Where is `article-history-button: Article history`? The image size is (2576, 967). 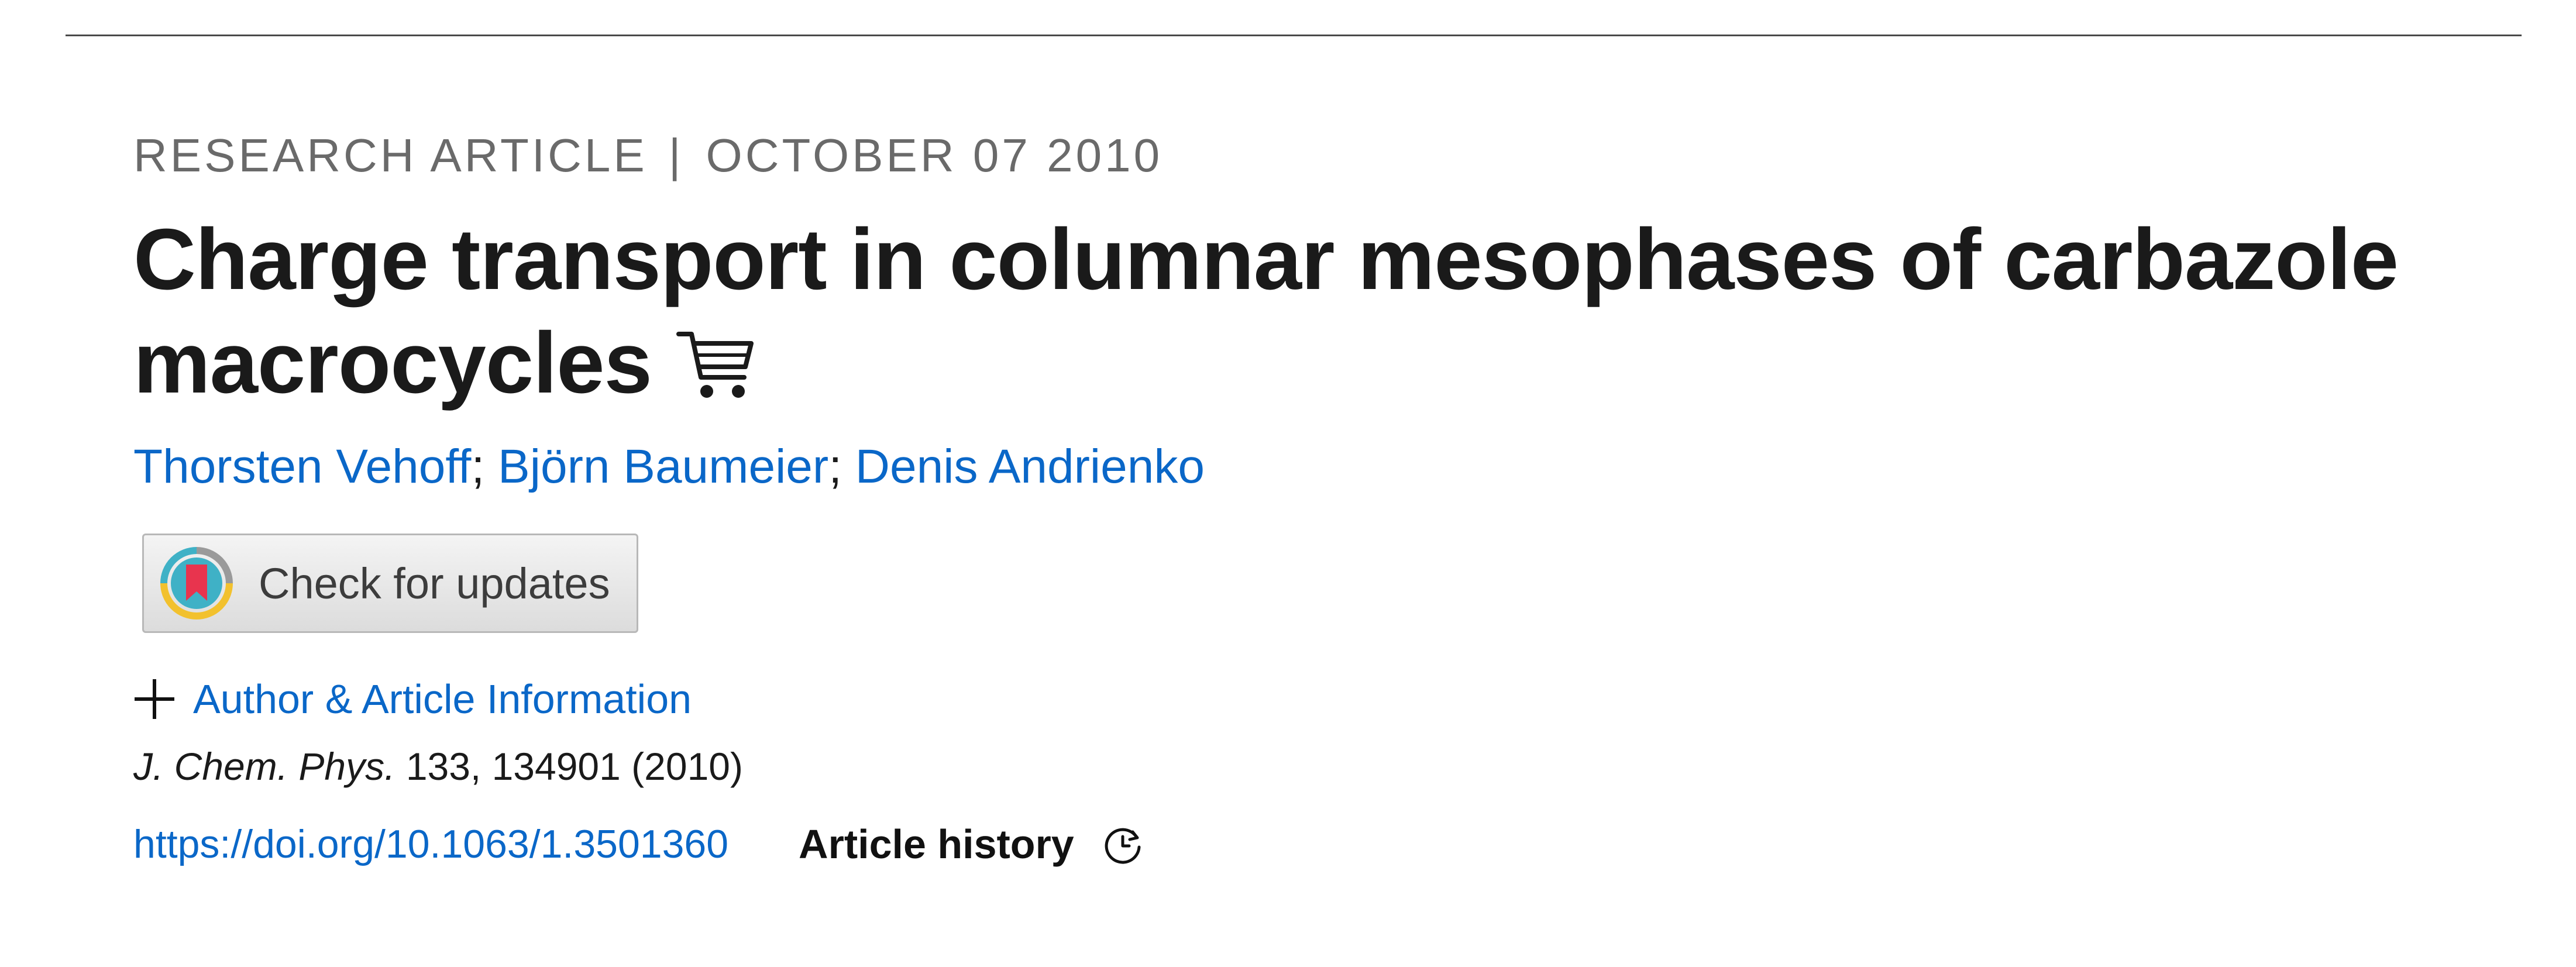
article-history-button: Article history is located at coordinates (971, 844).